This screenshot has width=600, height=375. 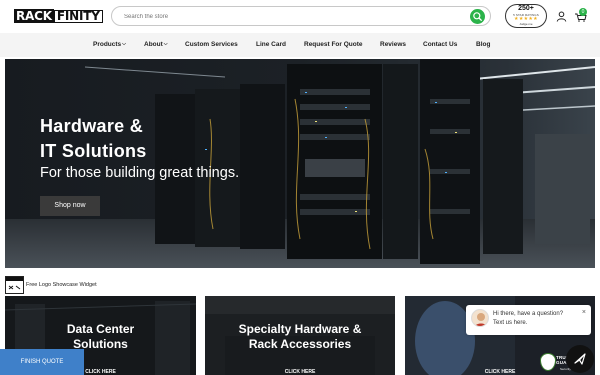 I want to click on nav-item-line-card: Line Card, so click(x=271, y=44).